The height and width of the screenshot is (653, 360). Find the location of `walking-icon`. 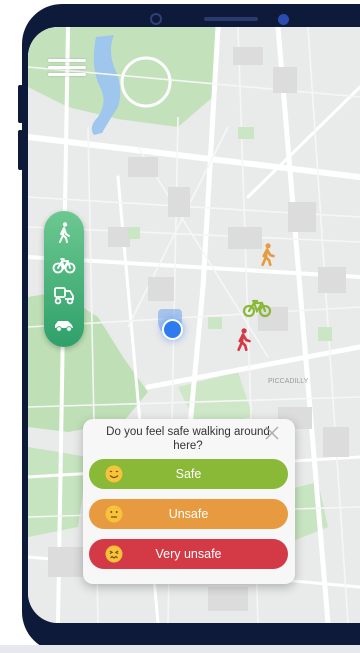

walking-icon is located at coordinates (64, 233).